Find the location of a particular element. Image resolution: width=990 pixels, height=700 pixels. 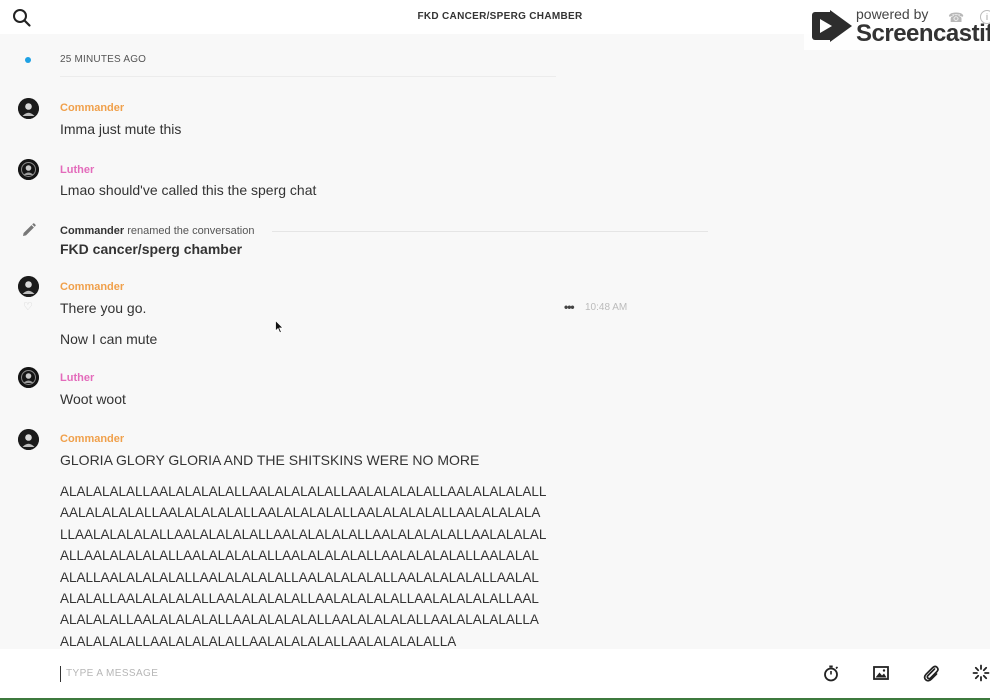

paperclip-icon is located at coordinates (931, 673).